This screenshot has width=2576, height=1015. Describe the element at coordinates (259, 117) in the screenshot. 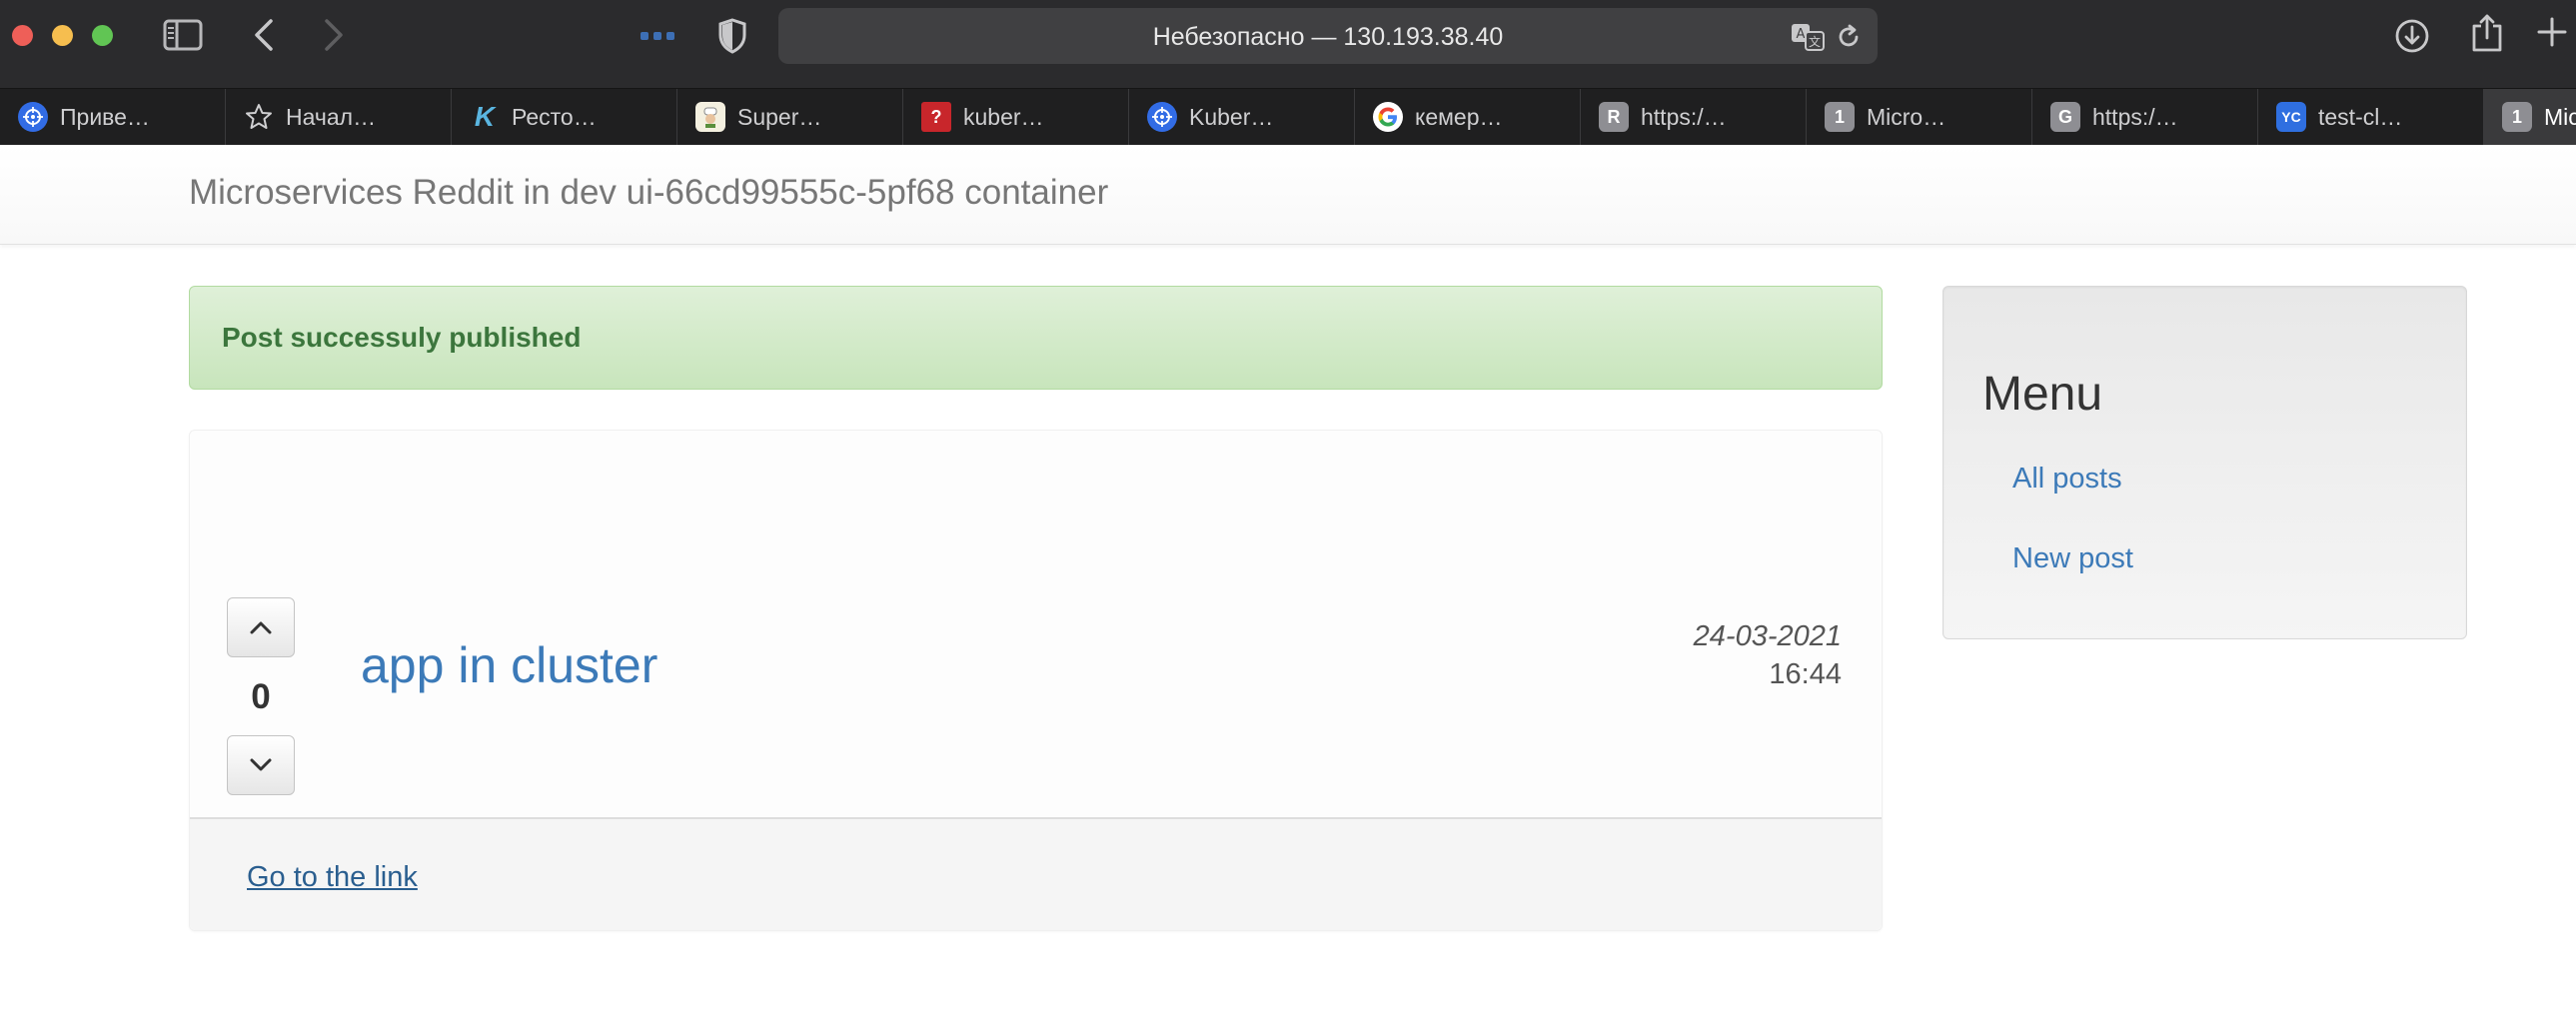

I see `star-icon` at that location.